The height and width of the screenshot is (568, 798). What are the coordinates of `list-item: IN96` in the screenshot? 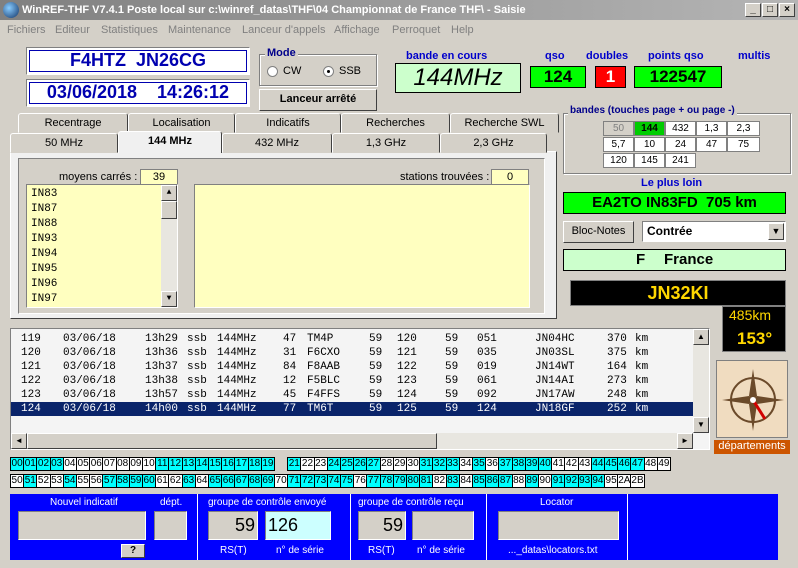 It's located at (44, 284).